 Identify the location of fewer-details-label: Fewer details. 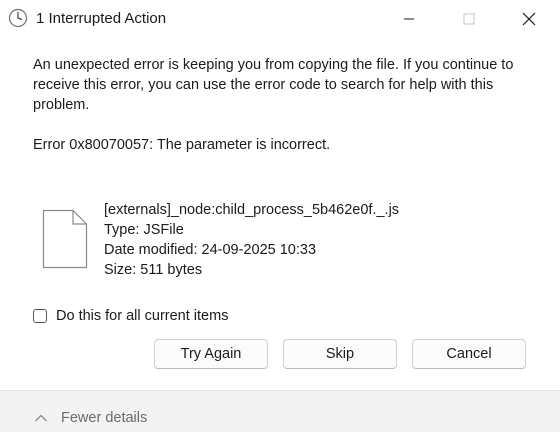
(104, 418).